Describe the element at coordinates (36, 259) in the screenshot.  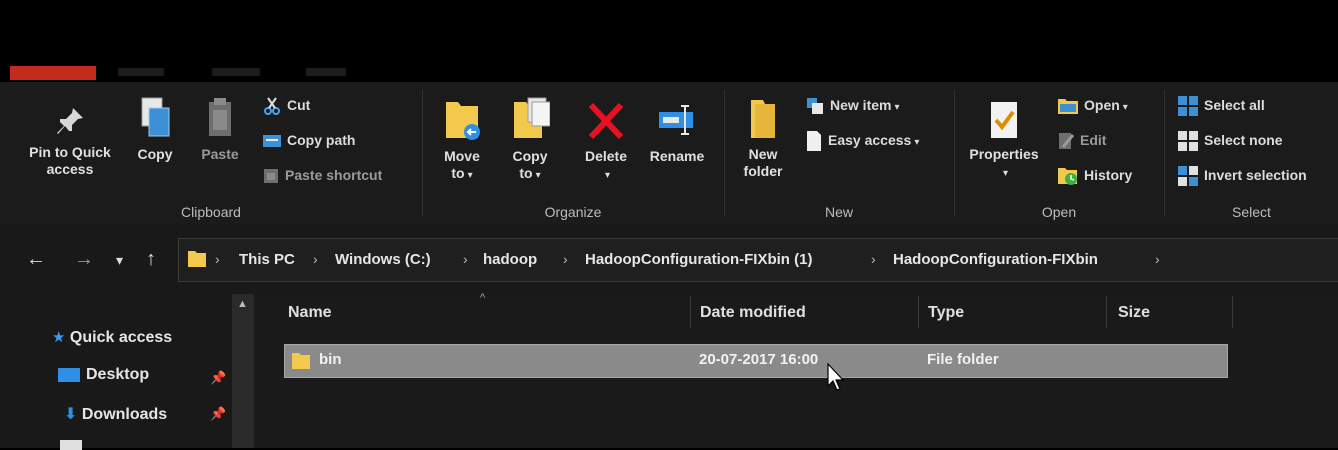
I see `back-arrow-icon: ←` at that location.